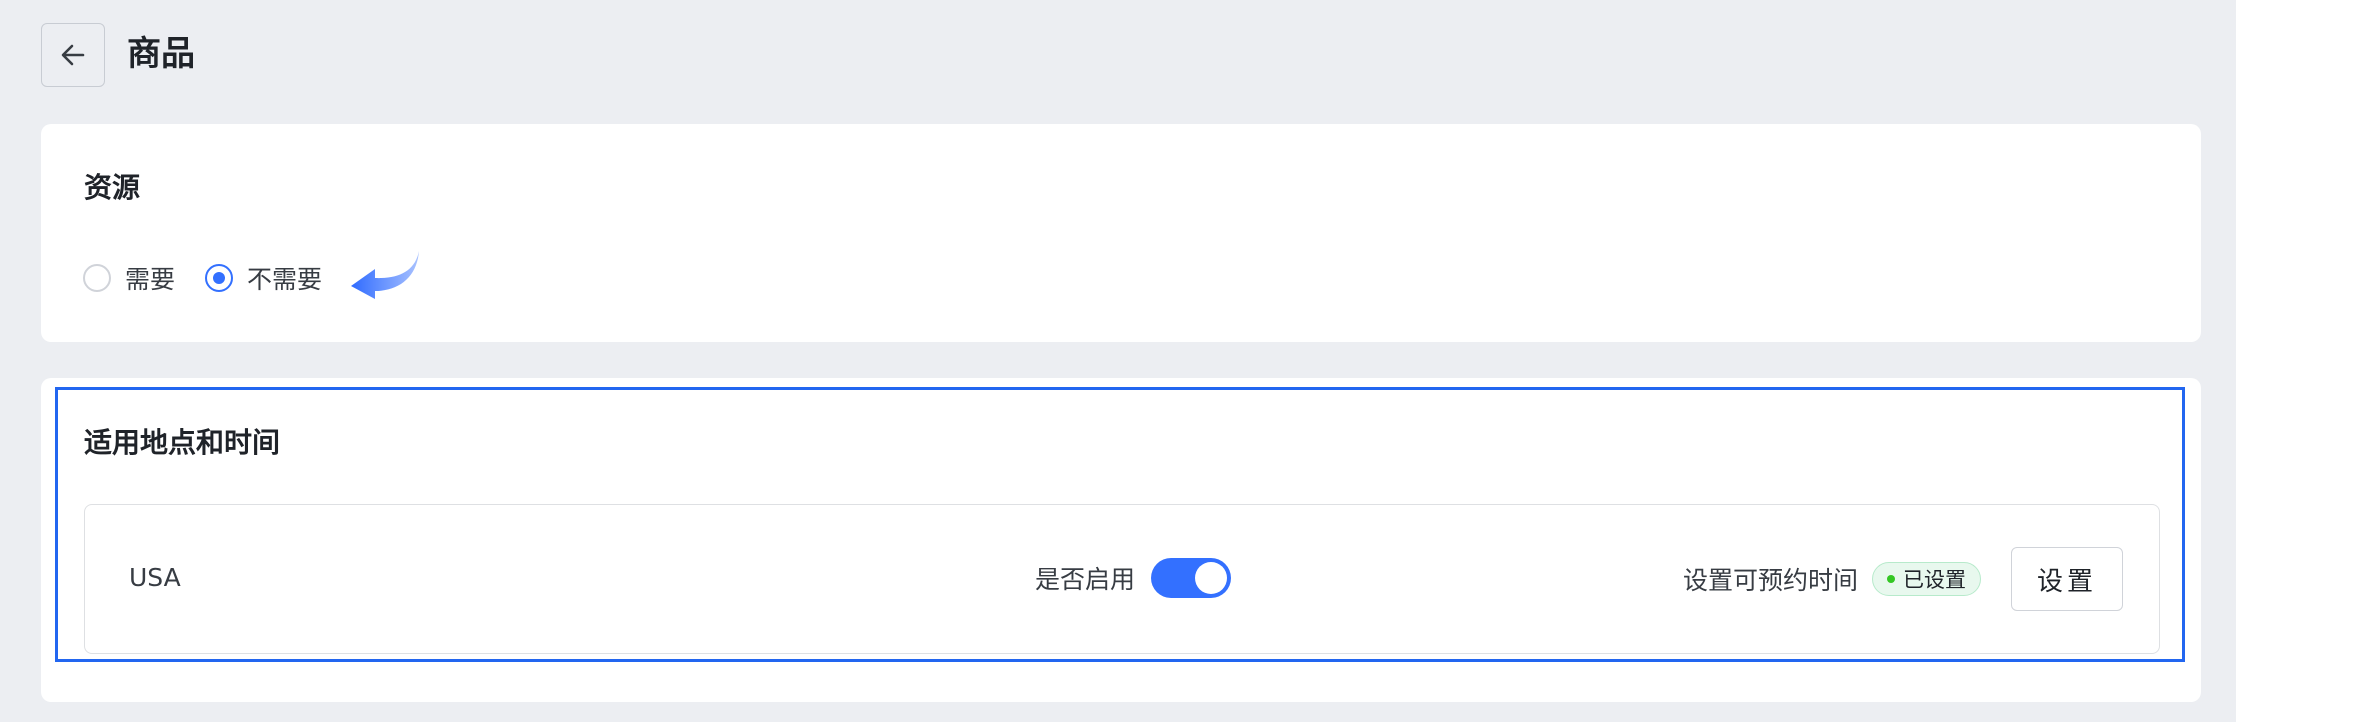 The width and height of the screenshot is (2377, 722). I want to click on radio-not-need-circle, so click(219, 278).